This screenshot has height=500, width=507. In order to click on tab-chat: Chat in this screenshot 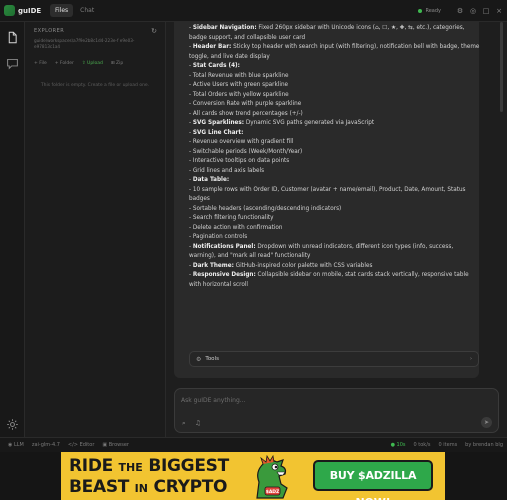, I will do `click(87, 10)`.